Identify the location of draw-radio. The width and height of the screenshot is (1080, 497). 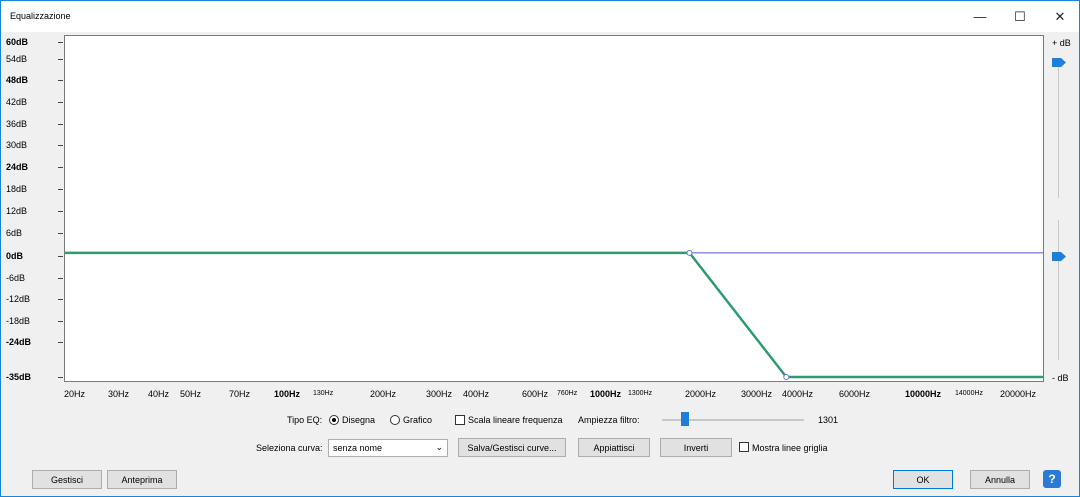
(334, 420).